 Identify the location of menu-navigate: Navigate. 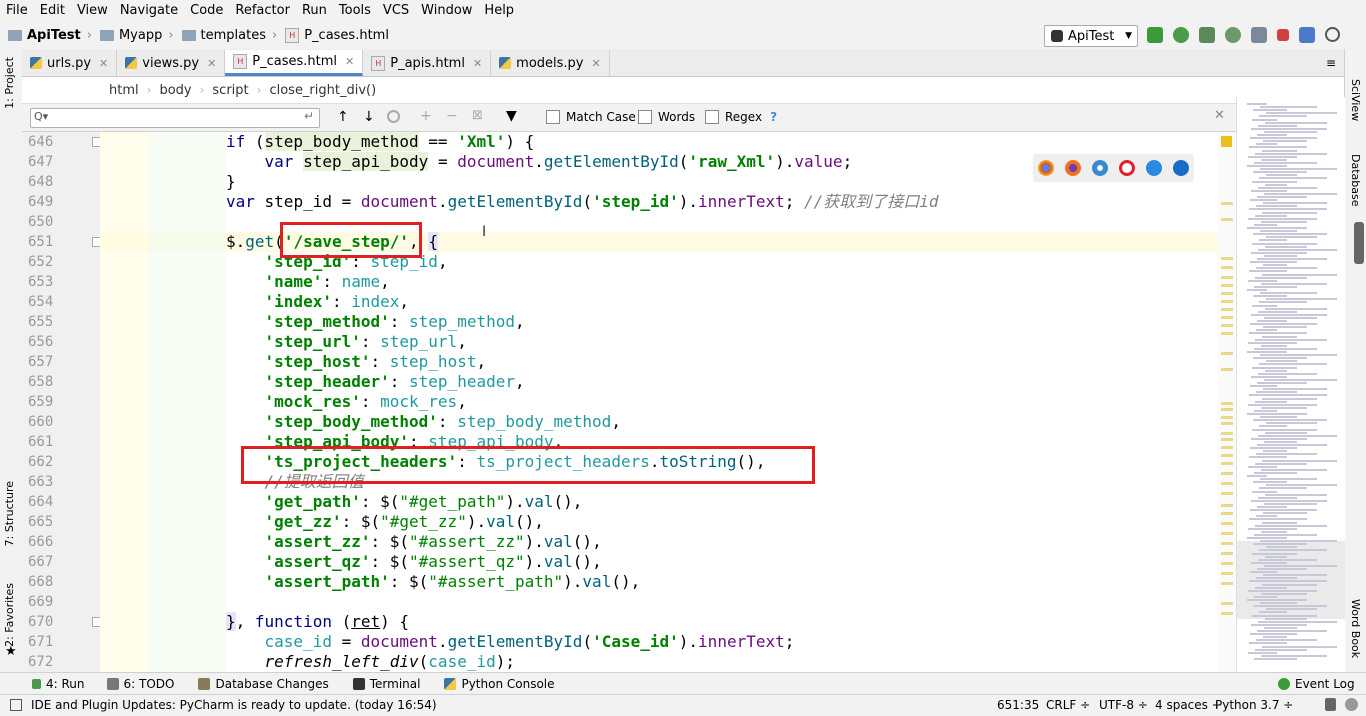
(149, 11).